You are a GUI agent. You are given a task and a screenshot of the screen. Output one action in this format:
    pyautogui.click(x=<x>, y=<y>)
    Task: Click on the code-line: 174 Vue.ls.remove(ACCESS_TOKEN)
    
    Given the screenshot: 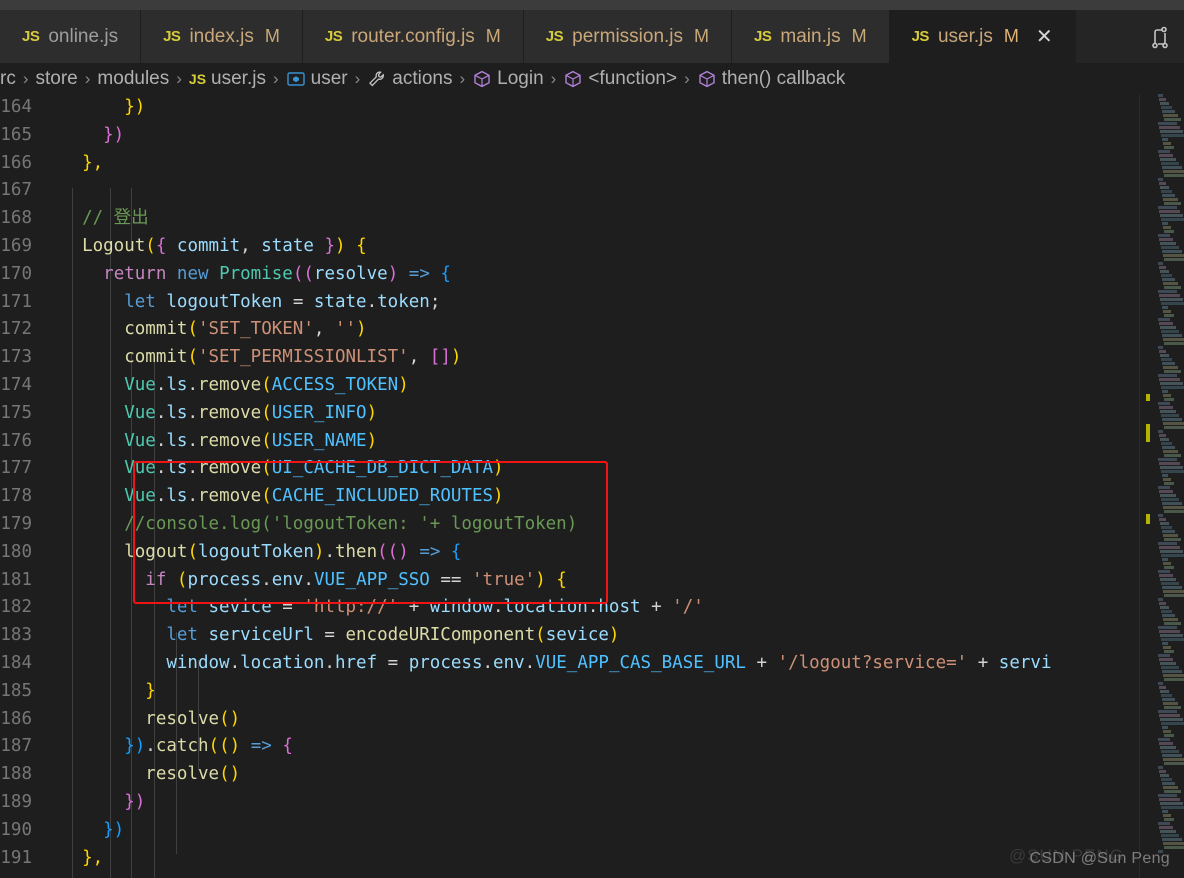 What is the action you would take?
    pyautogui.click(x=575, y=386)
    